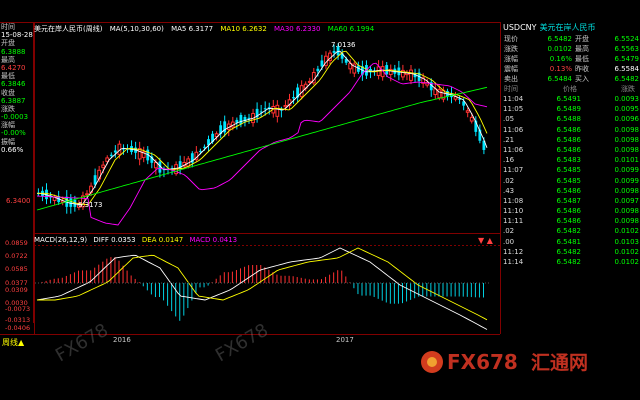 The height and width of the screenshot is (400, 640). What do you see at coordinates (513, 251) in the screenshot?
I see `tick-time: 11:12` at bounding box center [513, 251].